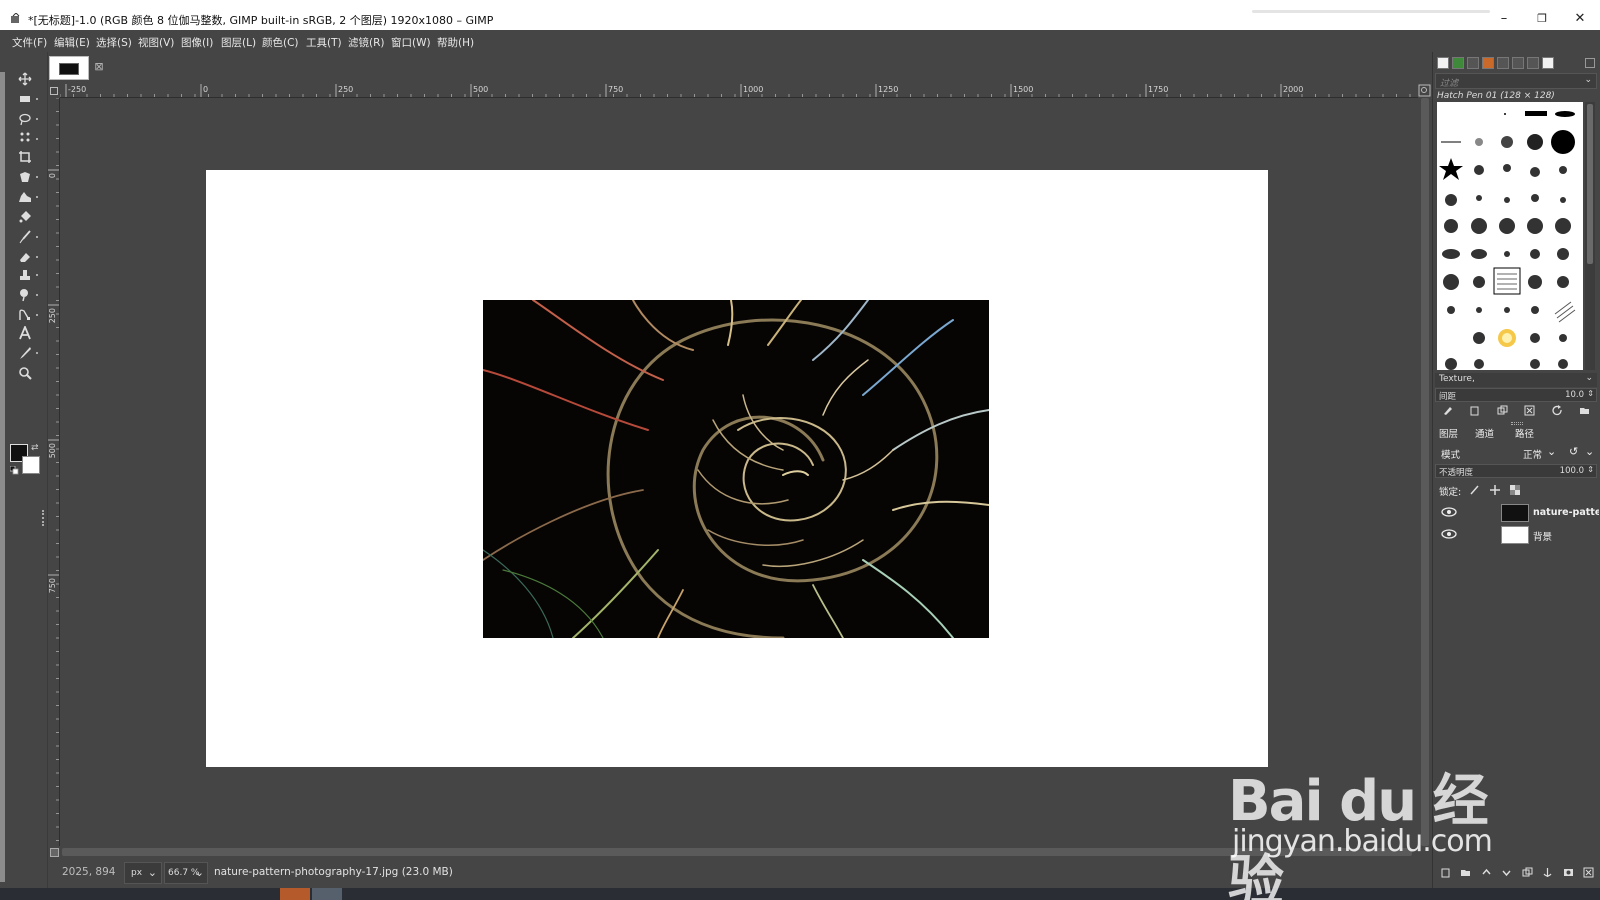  I want to click on menu-select: 选择(S), so click(114, 42).